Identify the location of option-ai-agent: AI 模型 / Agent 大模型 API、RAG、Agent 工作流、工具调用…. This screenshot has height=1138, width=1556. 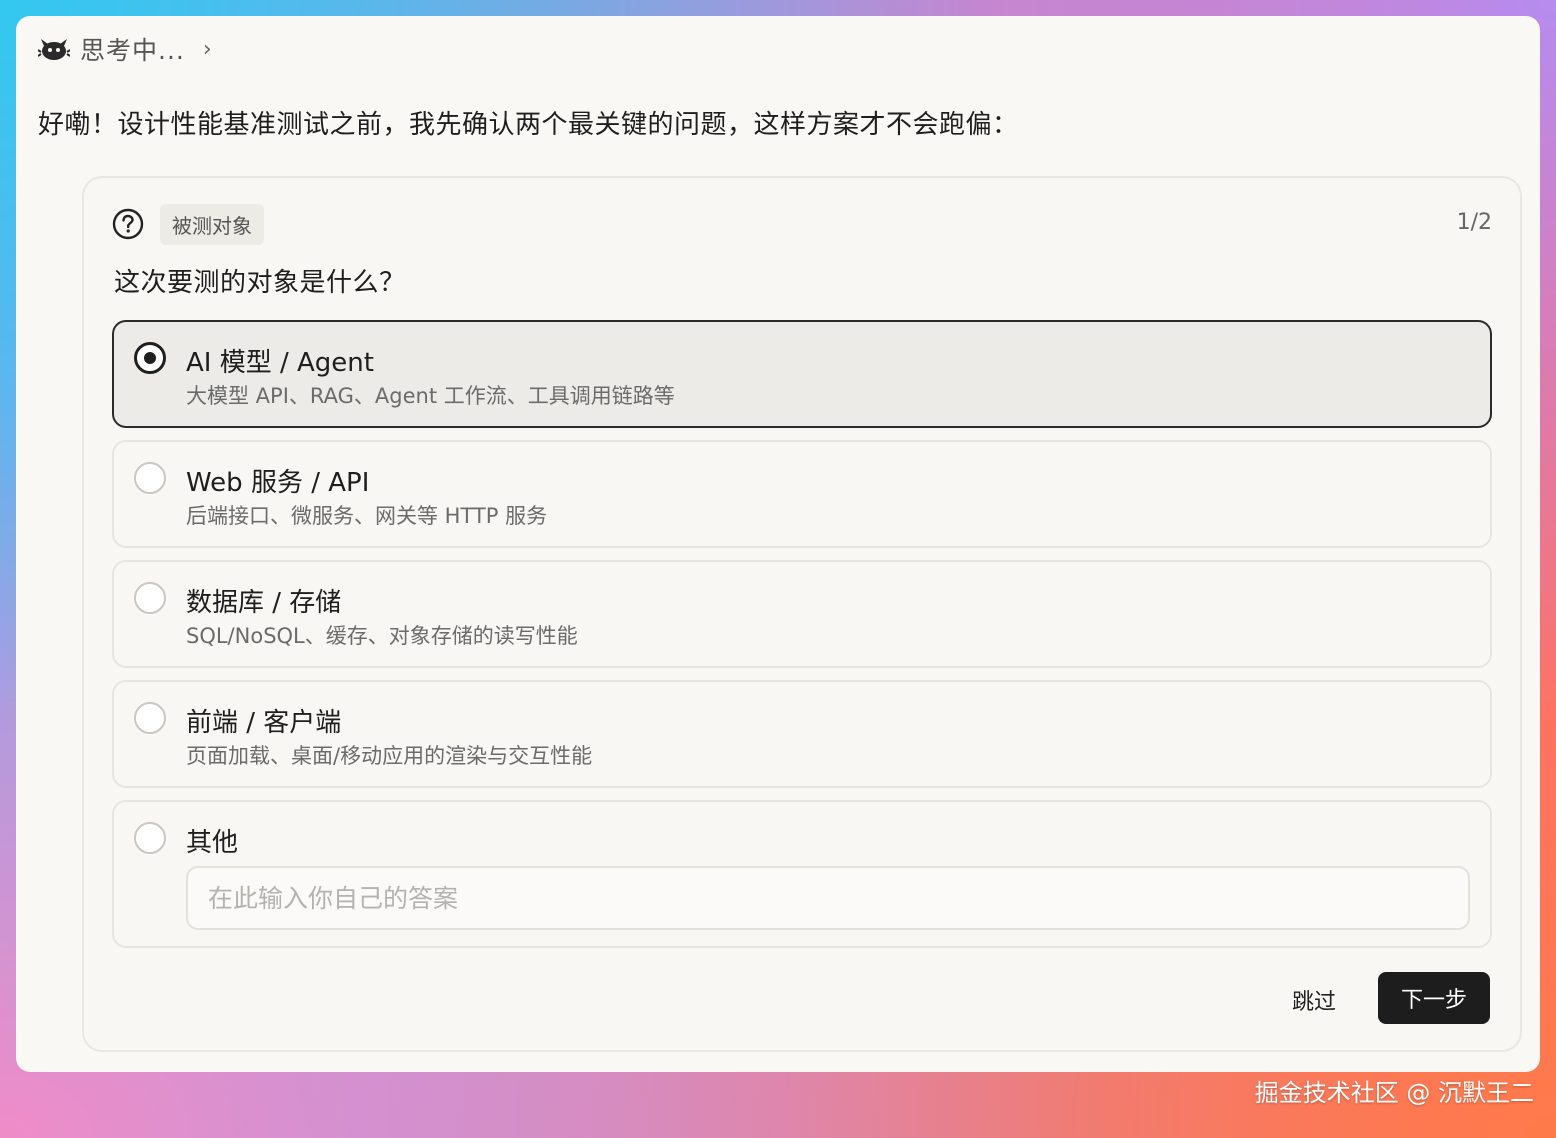
(802, 374).